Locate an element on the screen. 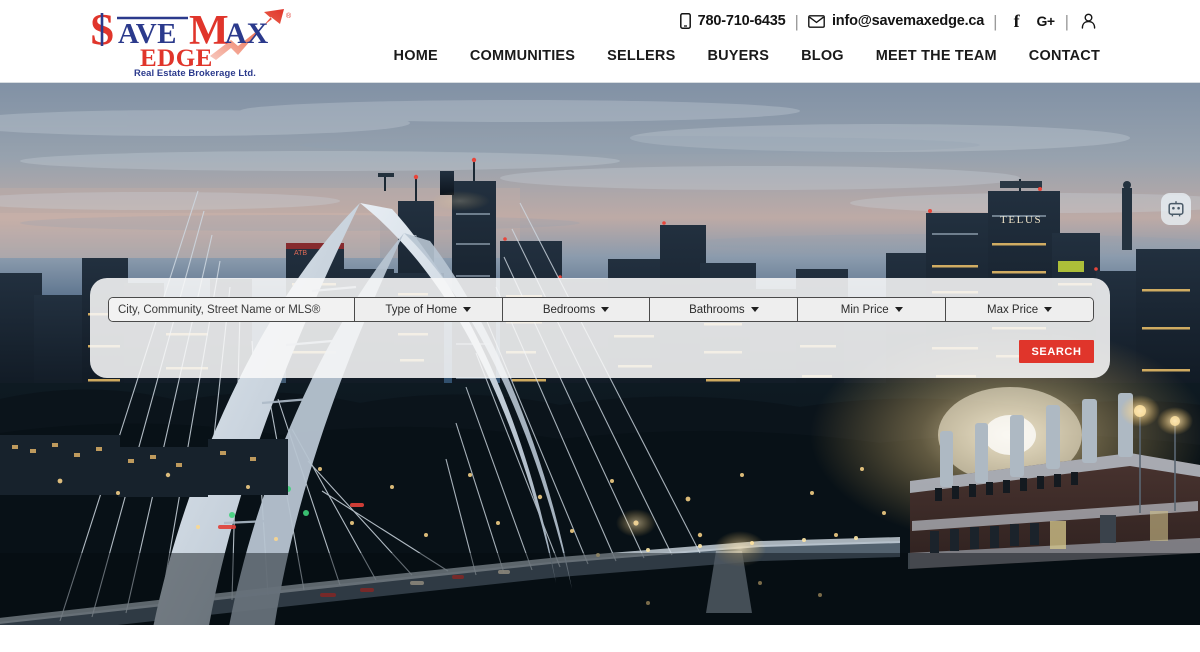 This screenshot has height=652, width=1200. nav-item-blog: BLOG is located at coordinates (822, 56).